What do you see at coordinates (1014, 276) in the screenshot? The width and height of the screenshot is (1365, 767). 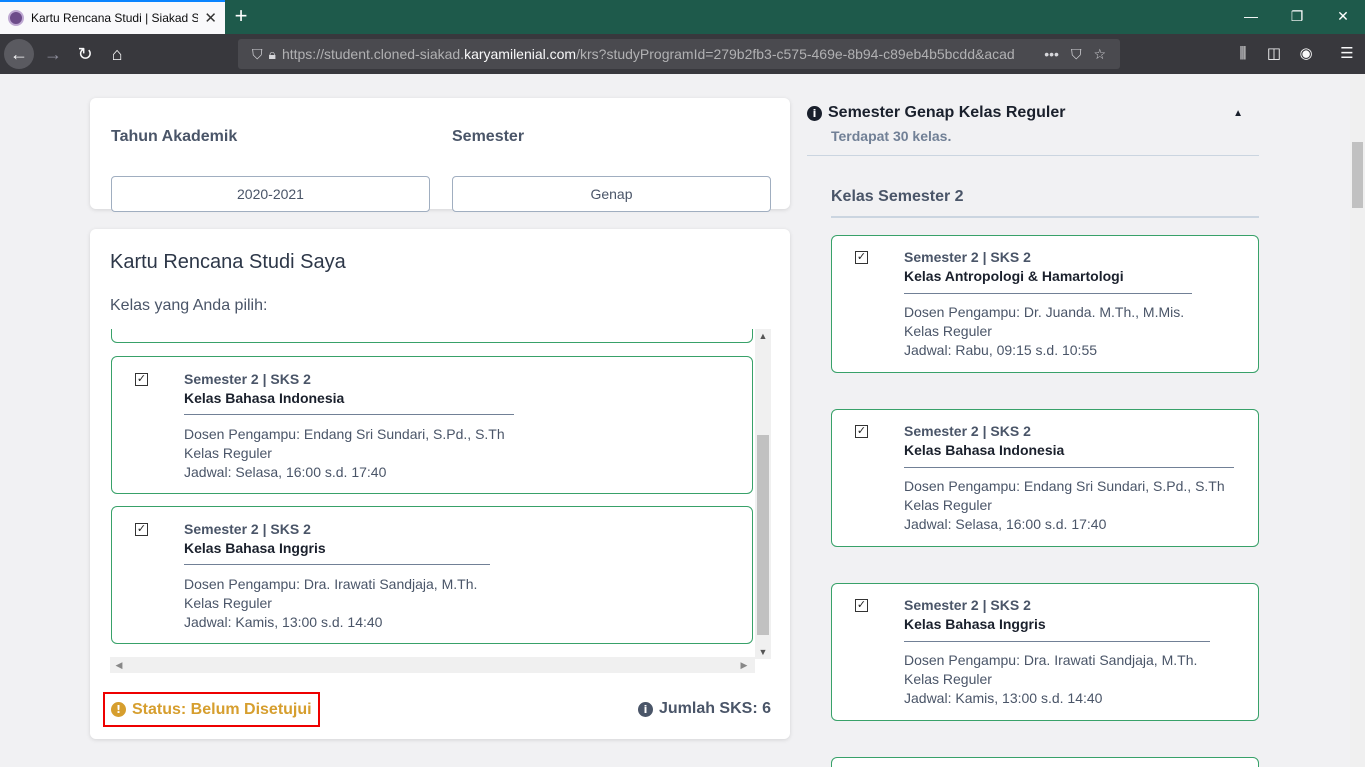 I see `class-name: Kelas Antropologi & Hamartologi` at bounding box center [1014, 276].